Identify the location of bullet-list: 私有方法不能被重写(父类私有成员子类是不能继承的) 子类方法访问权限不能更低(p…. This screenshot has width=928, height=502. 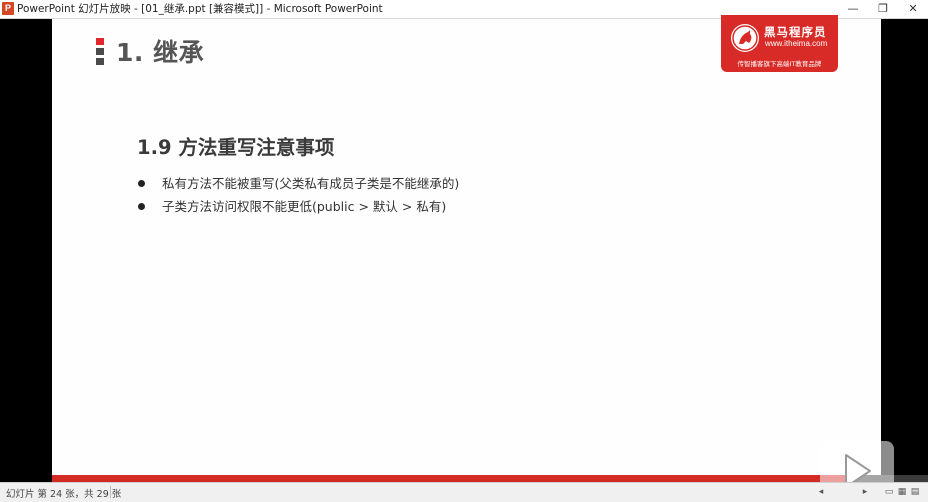
(297, 199).